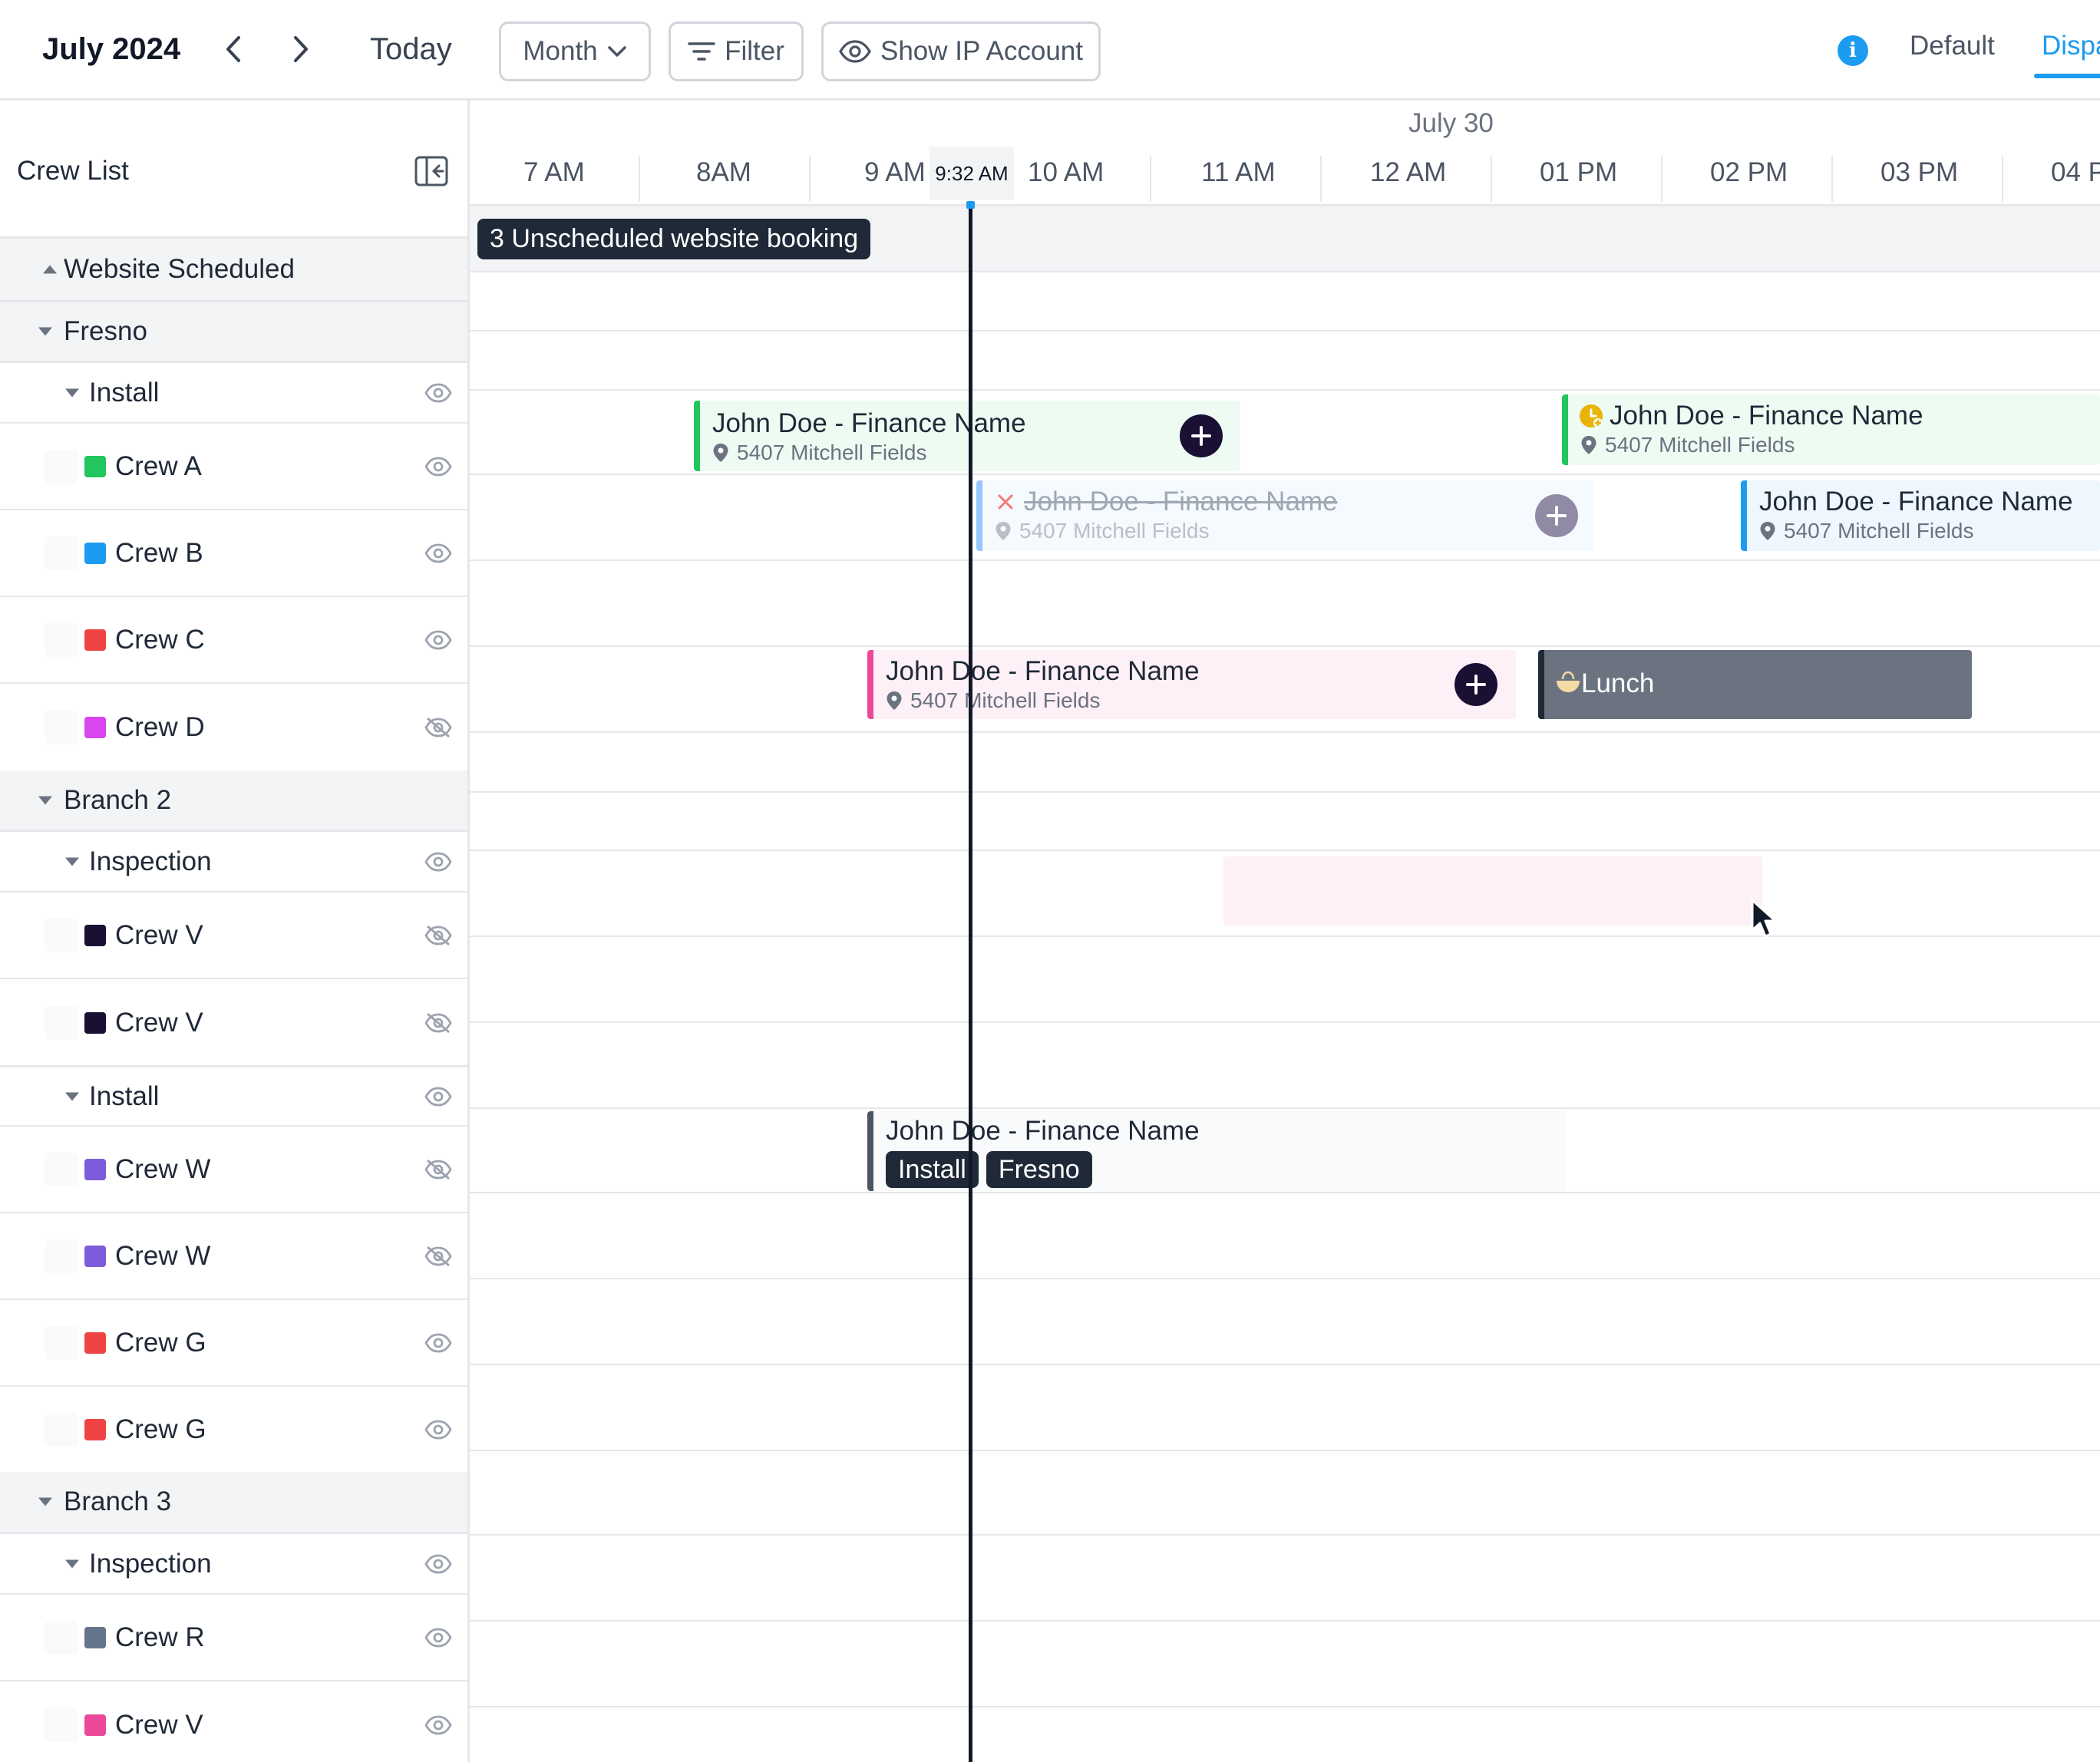 The image size is (2100, 1762). What do you see at coordinates (2067, 76) in the screenshot?
I see `active-tab-indicator` at bounding box center [2067, 76].